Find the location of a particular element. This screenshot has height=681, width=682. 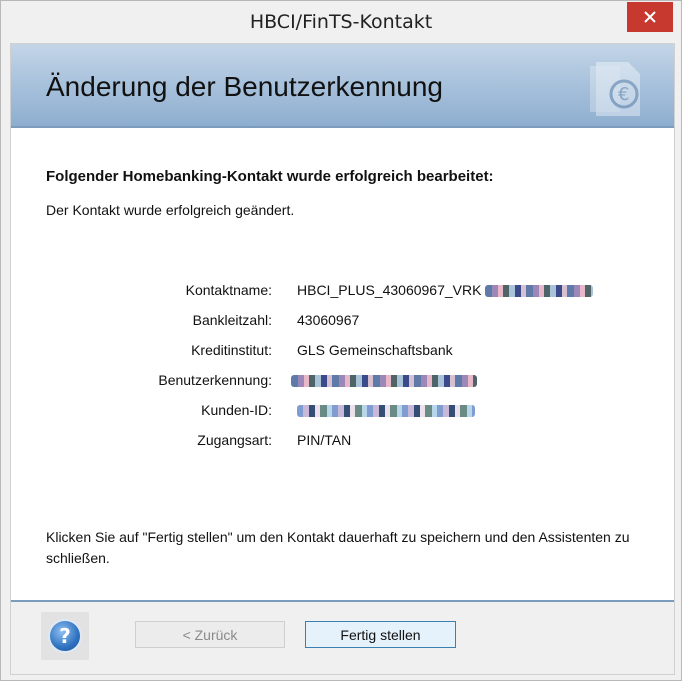

help-button: ? is located at coordinates (65, 636).